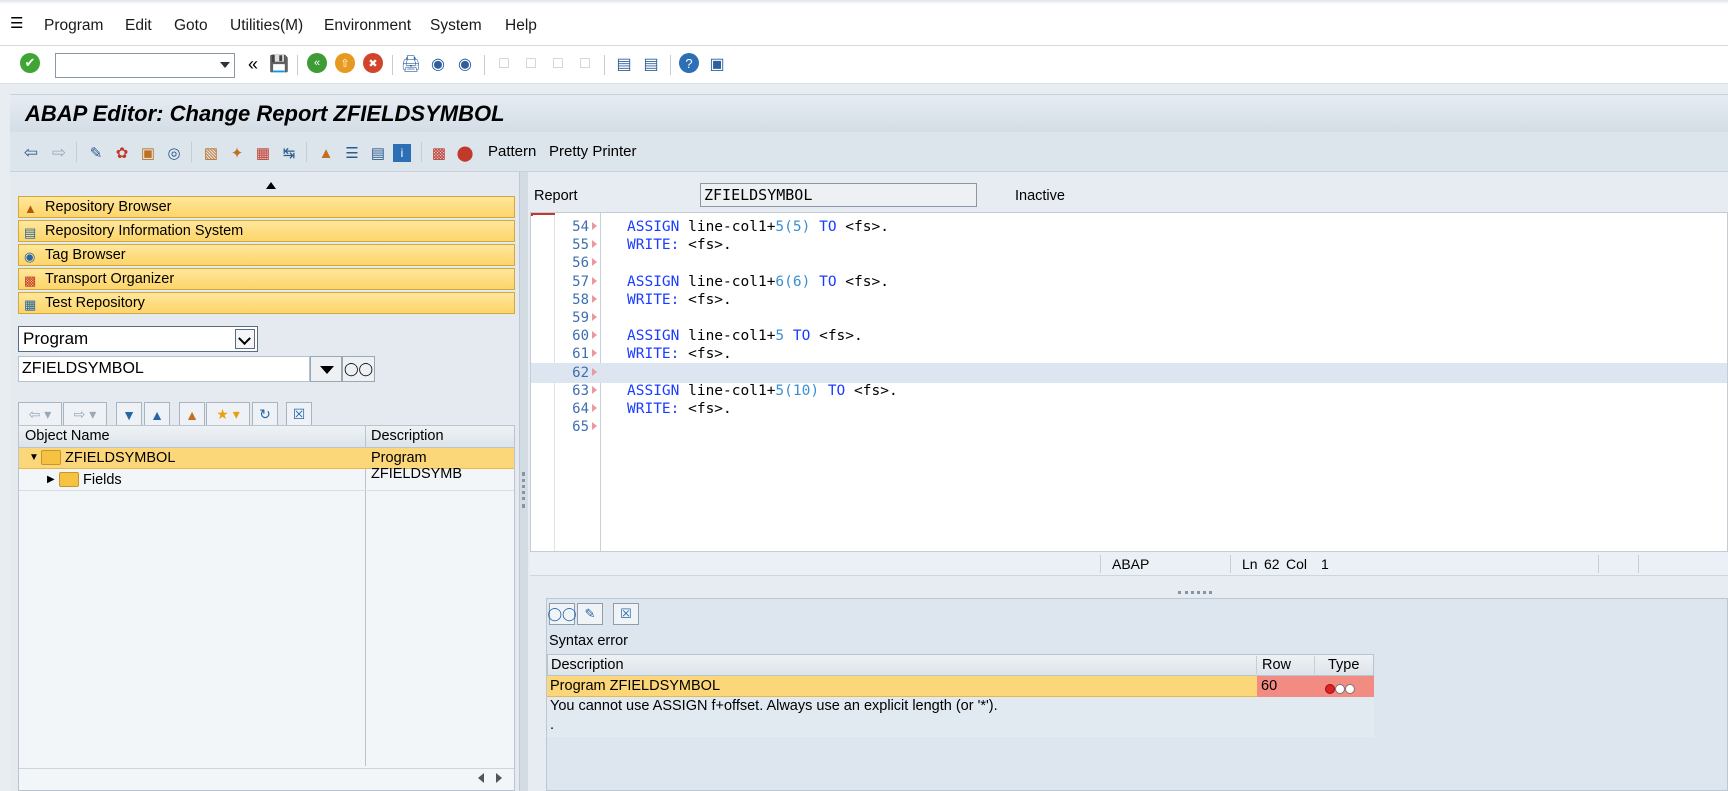 The height and width of the screenshot is (791, 1728). What do you see at coordinates (192, 414) in the screenshot?
I see `hierarchy-up-icon: ▲` at bounding box center [192, 414].